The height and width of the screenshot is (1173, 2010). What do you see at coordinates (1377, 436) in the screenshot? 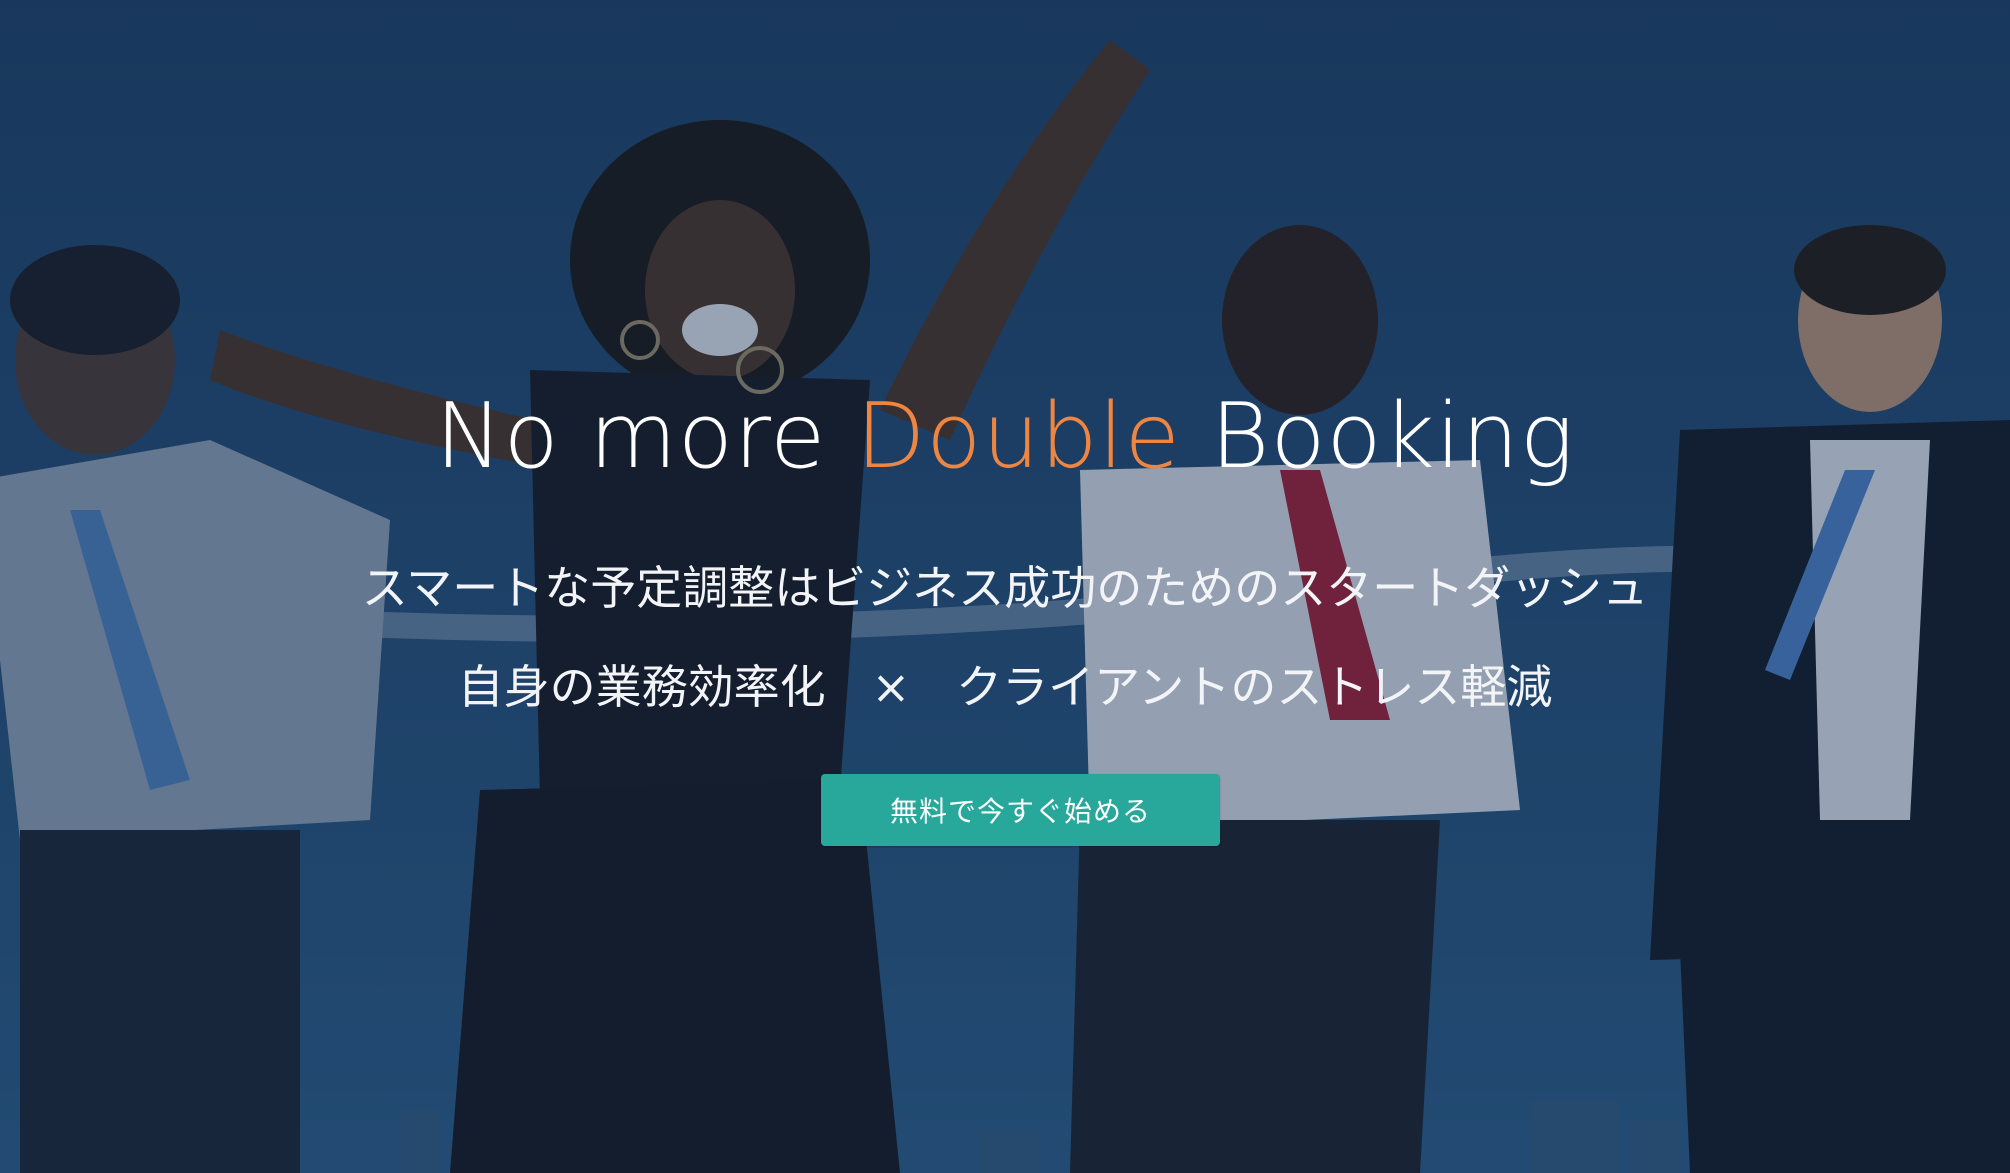
I see `headline-suffix: Booking` at bounding box center [1377, 436].